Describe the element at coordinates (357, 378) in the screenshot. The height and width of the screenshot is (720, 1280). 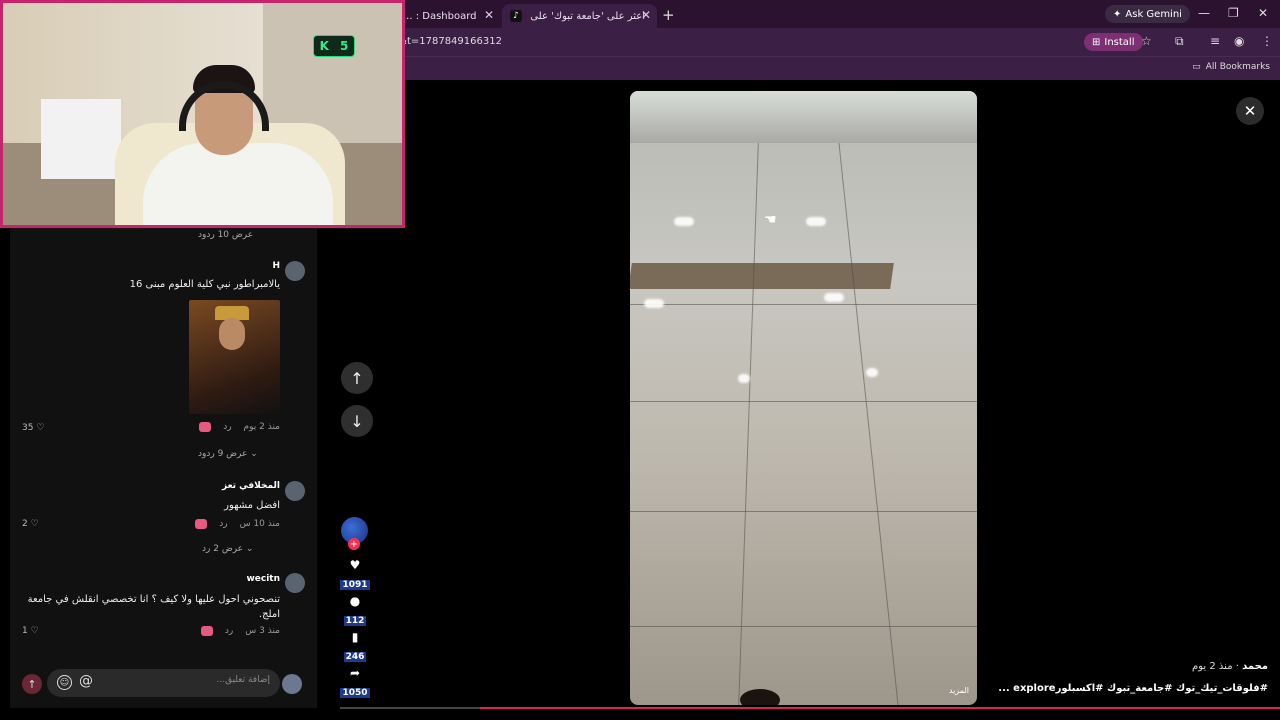
I see `previous-video-button: ↑` at that location.